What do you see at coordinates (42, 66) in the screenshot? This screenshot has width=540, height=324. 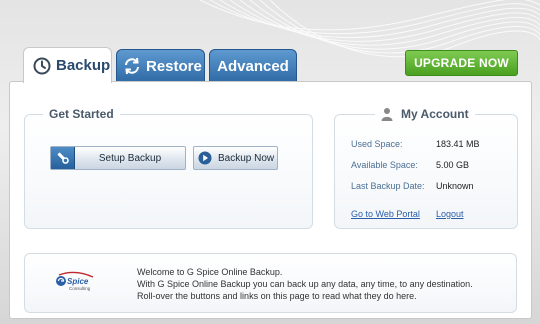 I see `clock-icon` at bounding box center [42, 66].